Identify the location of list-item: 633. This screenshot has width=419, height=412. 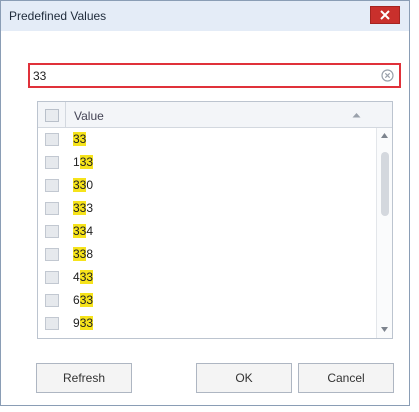
(206, 300).